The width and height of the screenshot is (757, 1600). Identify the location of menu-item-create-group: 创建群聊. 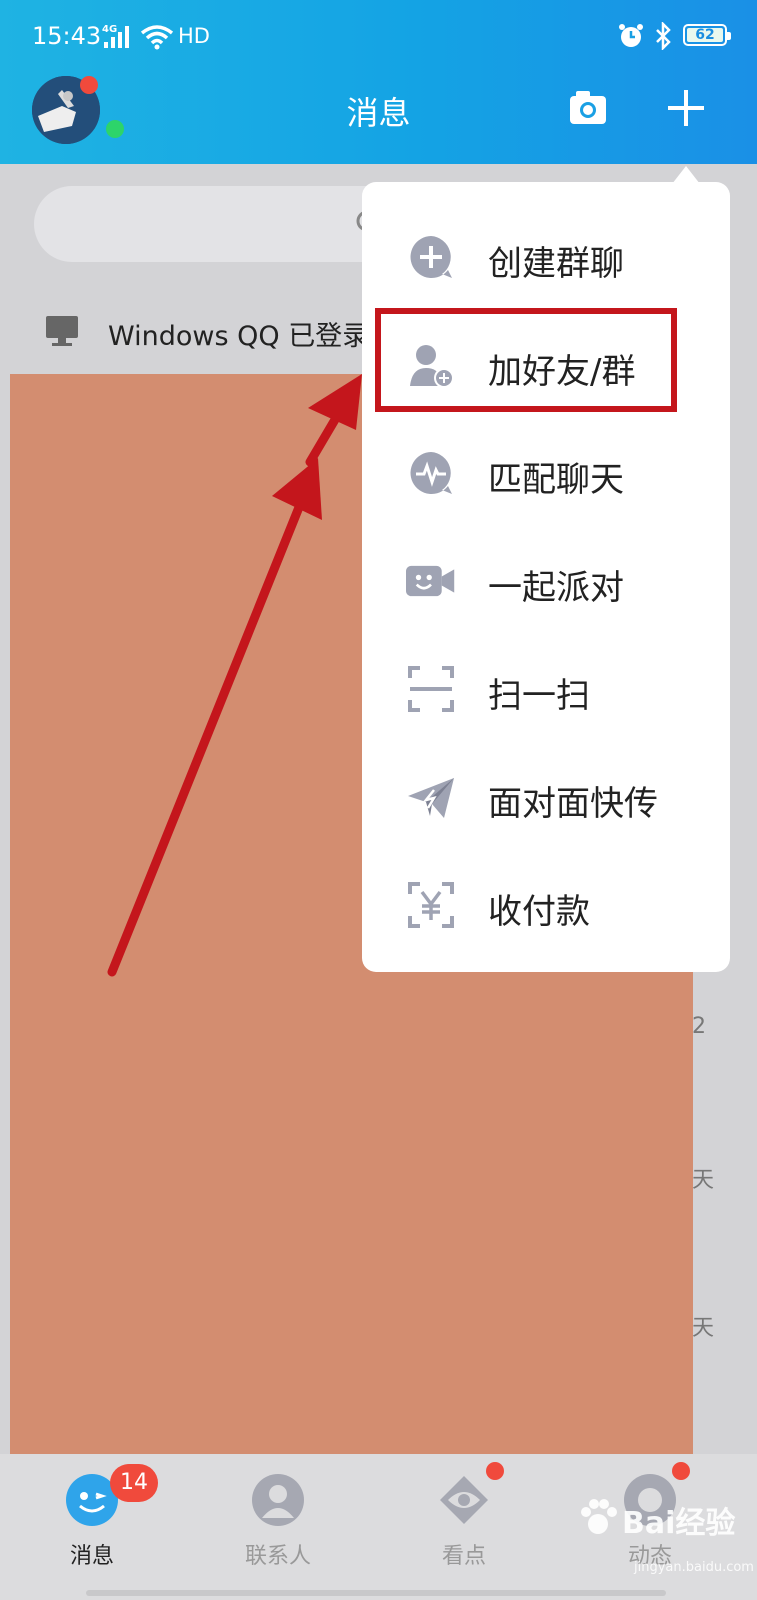
(546, 255).